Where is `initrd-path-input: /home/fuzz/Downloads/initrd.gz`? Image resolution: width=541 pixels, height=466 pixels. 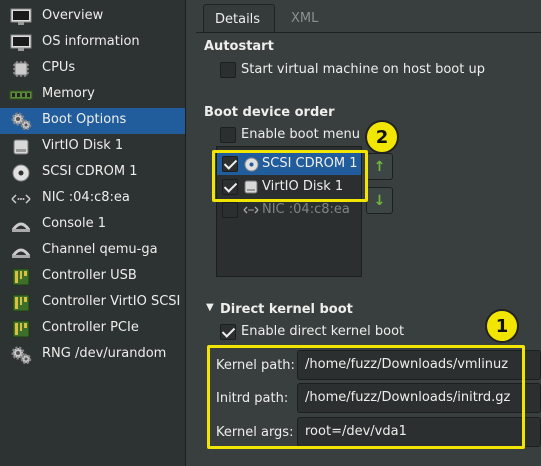
initrd-path-input: /home/fuzz/Downloads/initrd.gz is located at coordinates (419, 398).